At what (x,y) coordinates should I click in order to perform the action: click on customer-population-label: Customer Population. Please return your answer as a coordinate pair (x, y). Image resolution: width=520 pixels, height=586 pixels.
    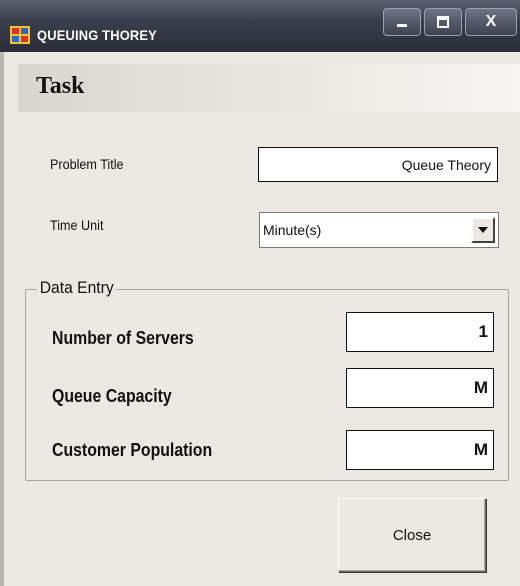
    Looking at the image, I should click on (132, 450).